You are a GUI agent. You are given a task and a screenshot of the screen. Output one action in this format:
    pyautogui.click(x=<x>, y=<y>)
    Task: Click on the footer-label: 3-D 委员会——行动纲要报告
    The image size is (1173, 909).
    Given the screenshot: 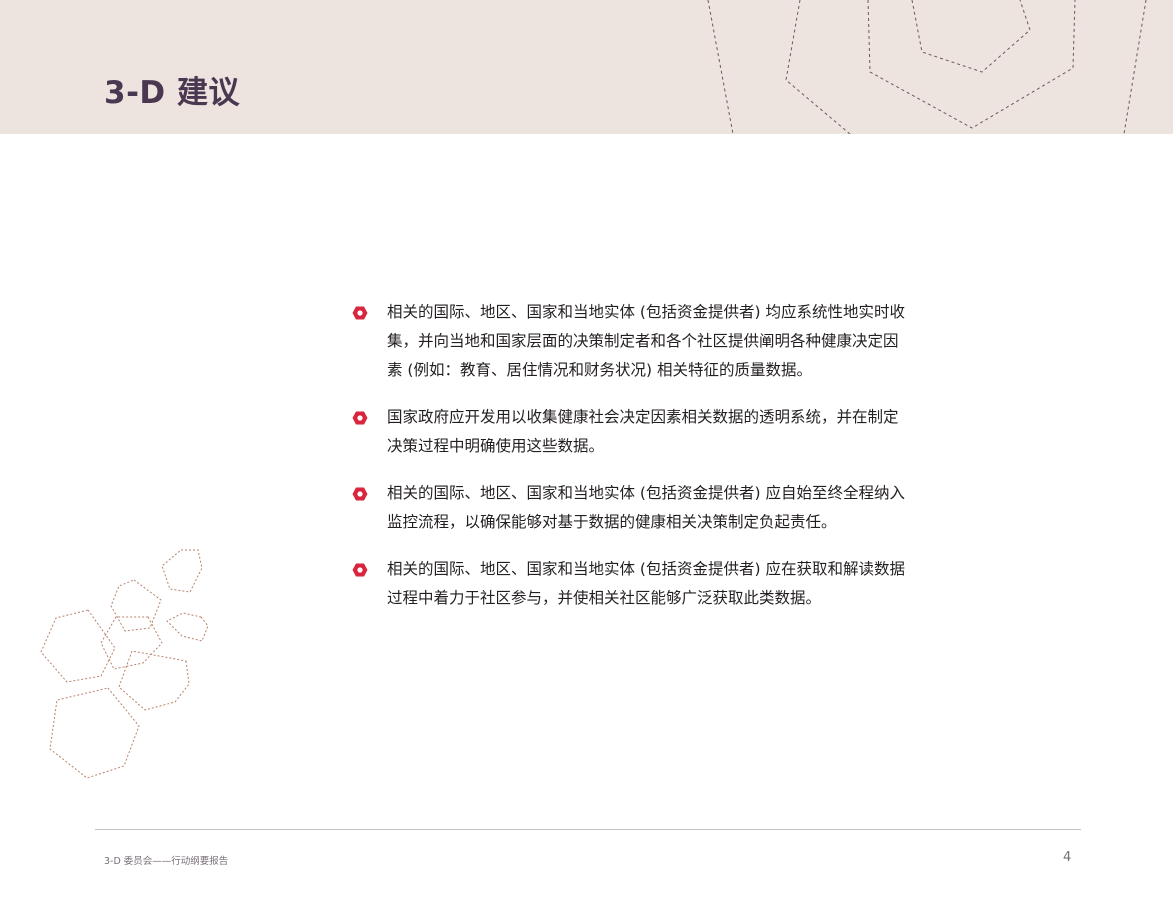 What is the action you would take?
    pyautogui.click(x=166, y=861)
    